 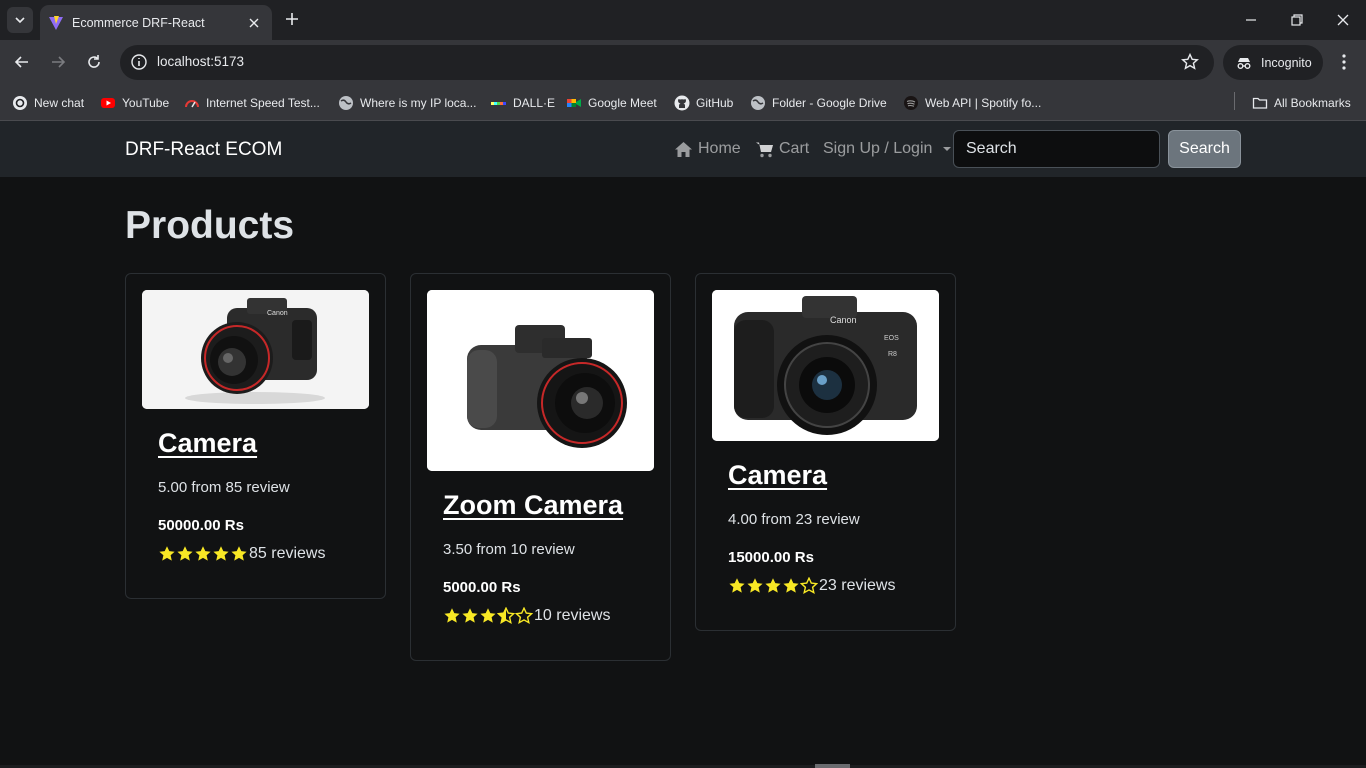 I want to click on bookmark-label: DALL·E, so click(x=534, y=103).